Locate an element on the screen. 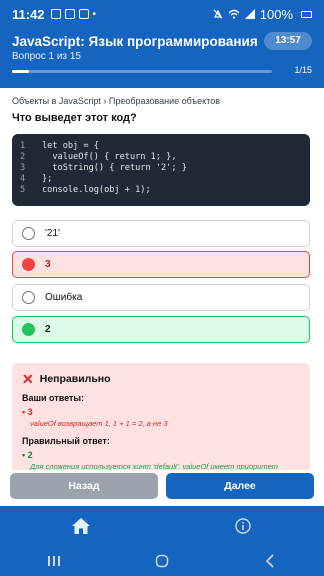 This screenshot has width=324, height=576. recents-button is located at coordinates (54, 561).